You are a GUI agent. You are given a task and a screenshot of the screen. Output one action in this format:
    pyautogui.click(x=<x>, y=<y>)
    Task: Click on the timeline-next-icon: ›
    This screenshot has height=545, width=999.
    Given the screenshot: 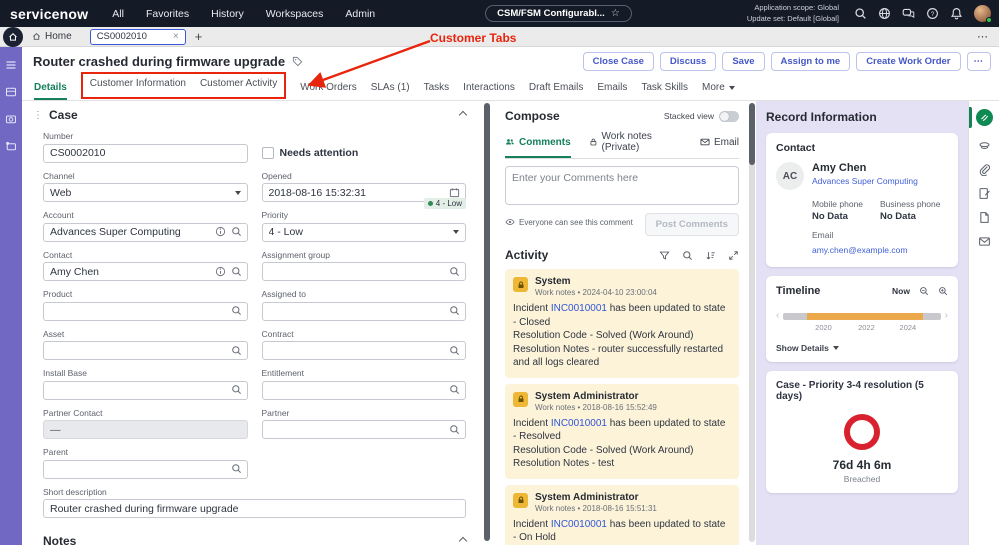 What is the action you would take?
    pyautogui.click(x=946, y=316)
    